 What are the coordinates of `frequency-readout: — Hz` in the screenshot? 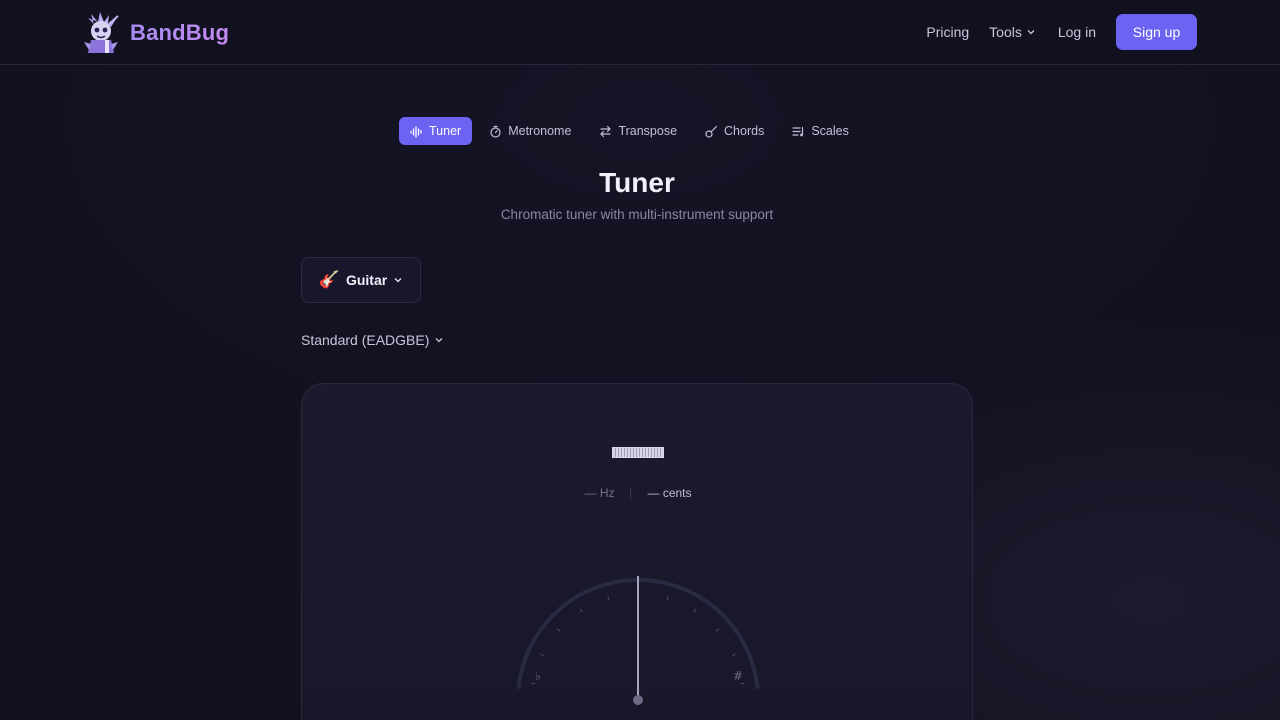 It's located at (599, 493).